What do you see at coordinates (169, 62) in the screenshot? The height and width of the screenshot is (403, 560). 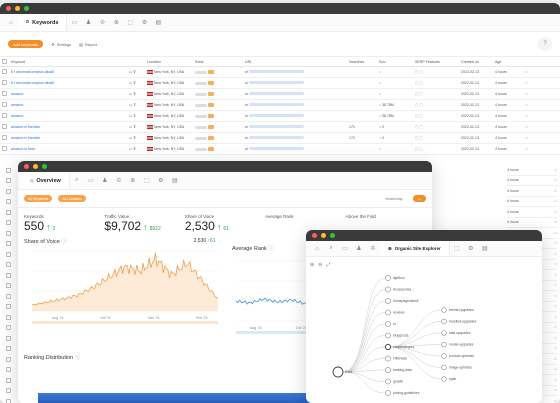 I see `col-location: Location` at bounding box center [169, 62].